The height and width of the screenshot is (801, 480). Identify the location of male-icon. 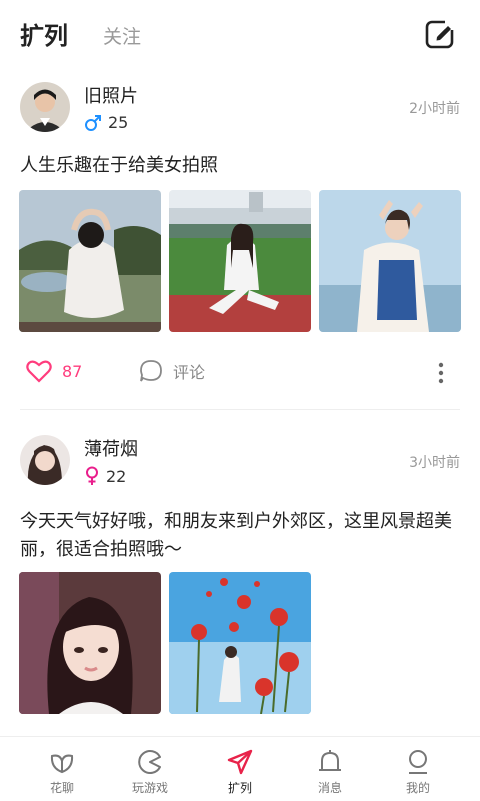
(93, 122).